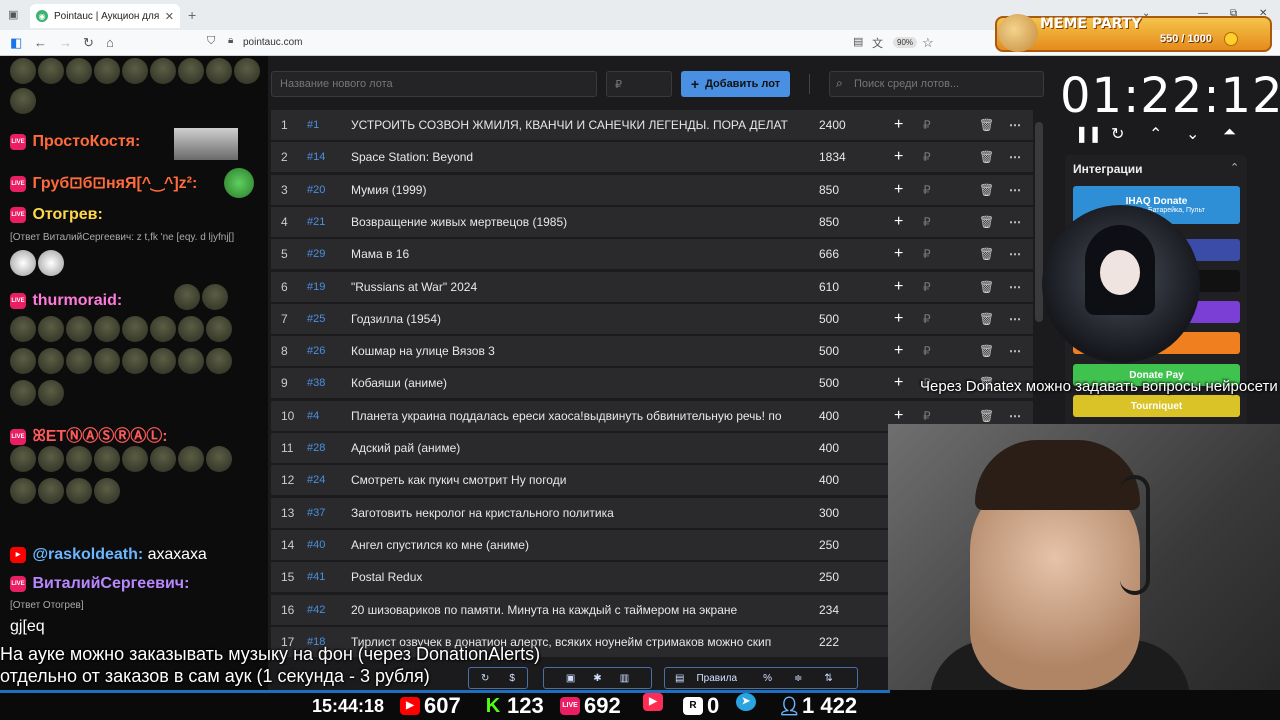 The width and height of the screenshot is (1280, 720). What do you see at coordinates (512, 678) in the screenshot?
I see `dollar-icon: $` at bounding box center [512, 678].